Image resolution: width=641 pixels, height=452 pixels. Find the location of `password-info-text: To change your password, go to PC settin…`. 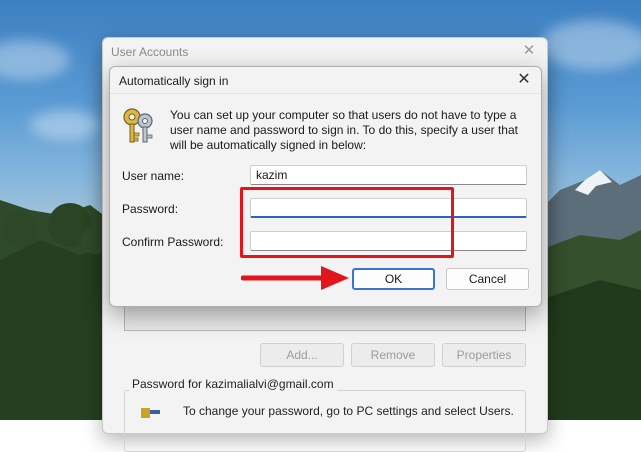

password-info-text: To change your password, go to PC settin… is located at coordinates (348, 411).